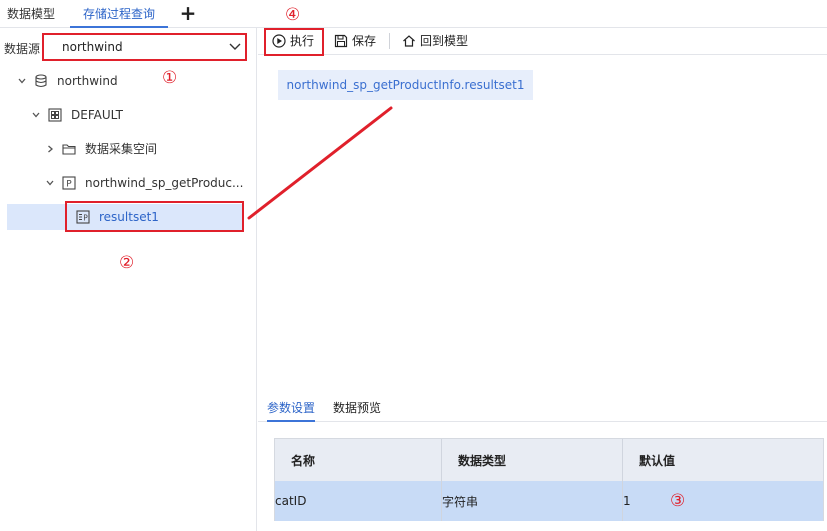  What do you see at coordinates (69, 149) in the screenshot?
I see `folder-icon` at bounding box center [69, 149].